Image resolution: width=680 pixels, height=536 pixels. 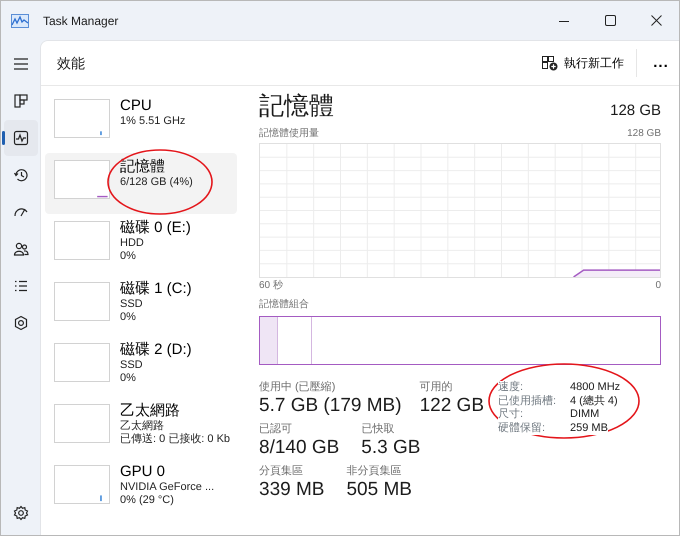 What do you see at coordinates (284, 305) in the screenshot?
I see `composition-label: 記憶體組合` at bounding box center [284, 305].